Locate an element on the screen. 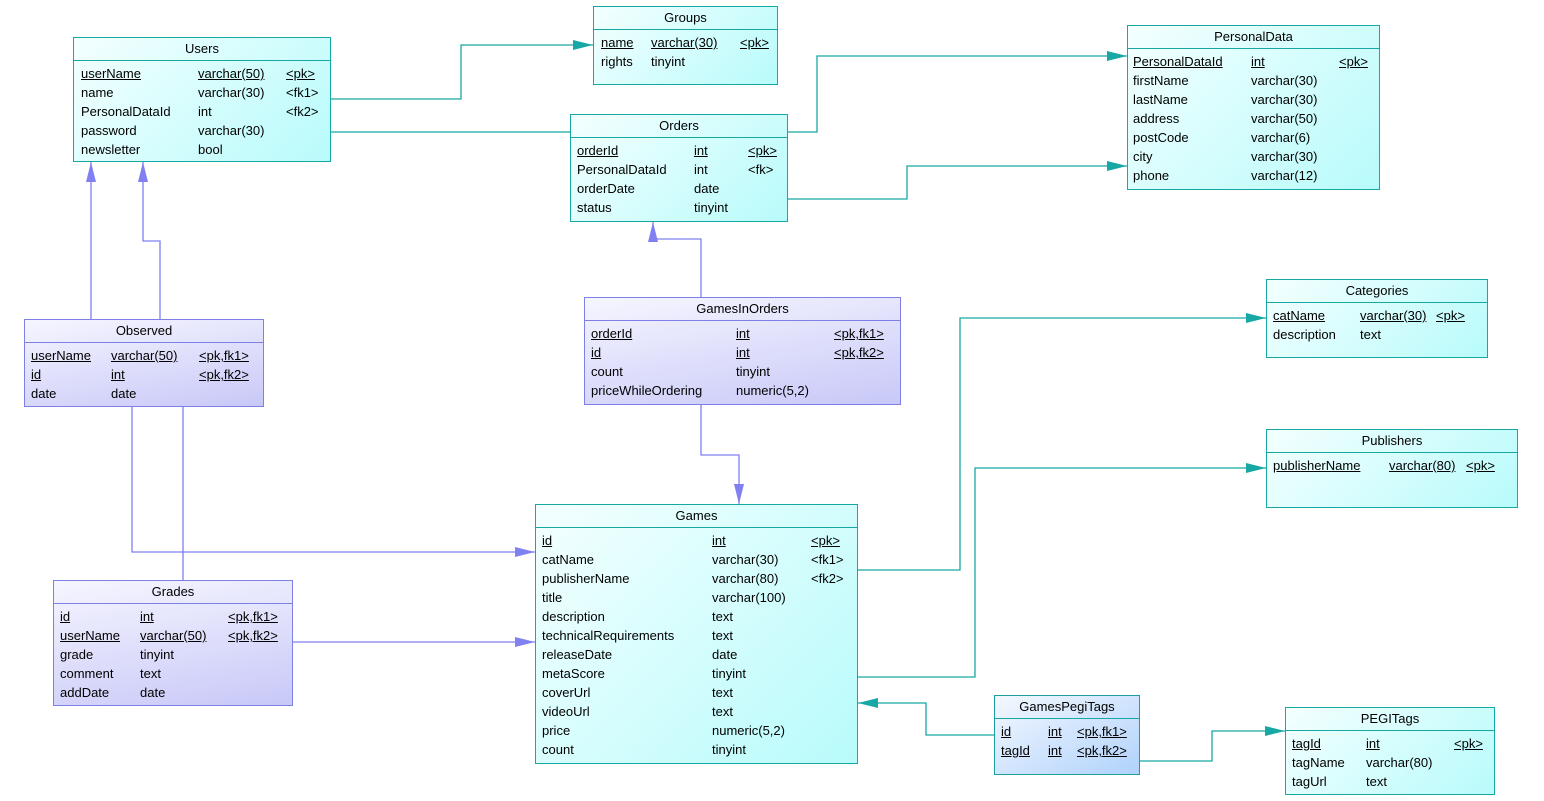 The width and height of the screenshot is (1544, 801). column-name: id is located at coordinates (1006, 731).